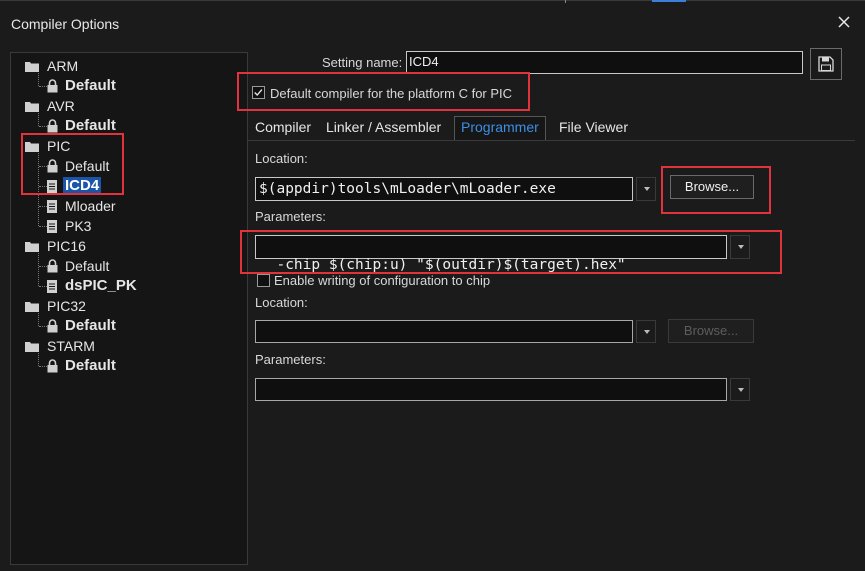 Image resolution: width=865 pixels, height=571 pixels. Describe the element at coordinates (382, 280) in the screenshot. I see `enable-config-label: Enable writing of configuration to chip` at that location.